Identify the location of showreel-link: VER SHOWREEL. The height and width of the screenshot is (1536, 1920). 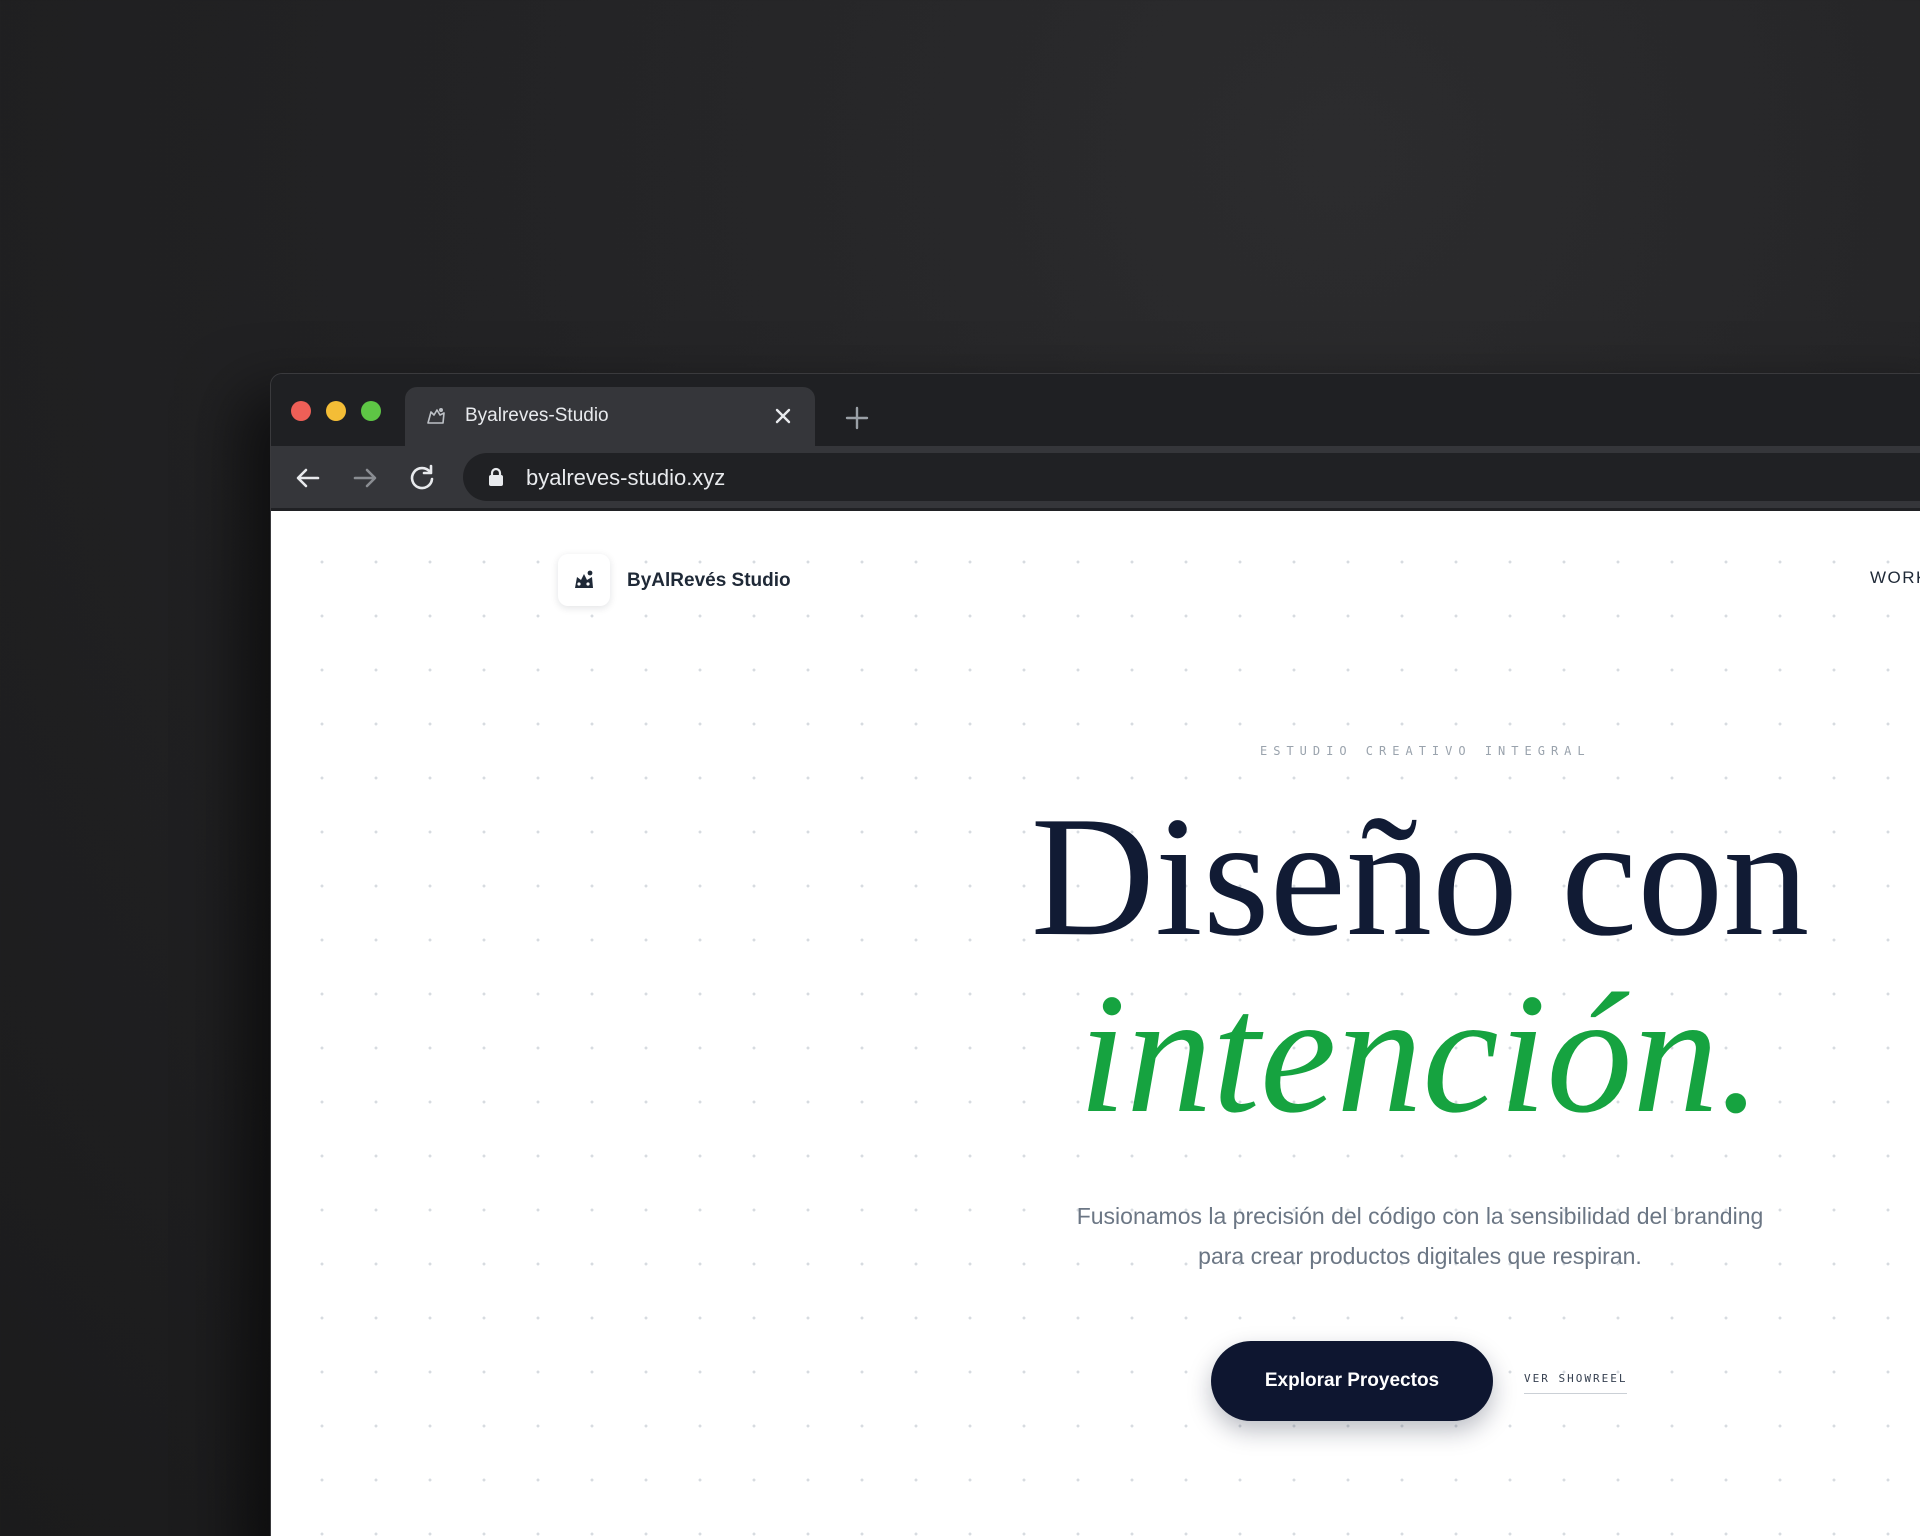
(1576, 1383).